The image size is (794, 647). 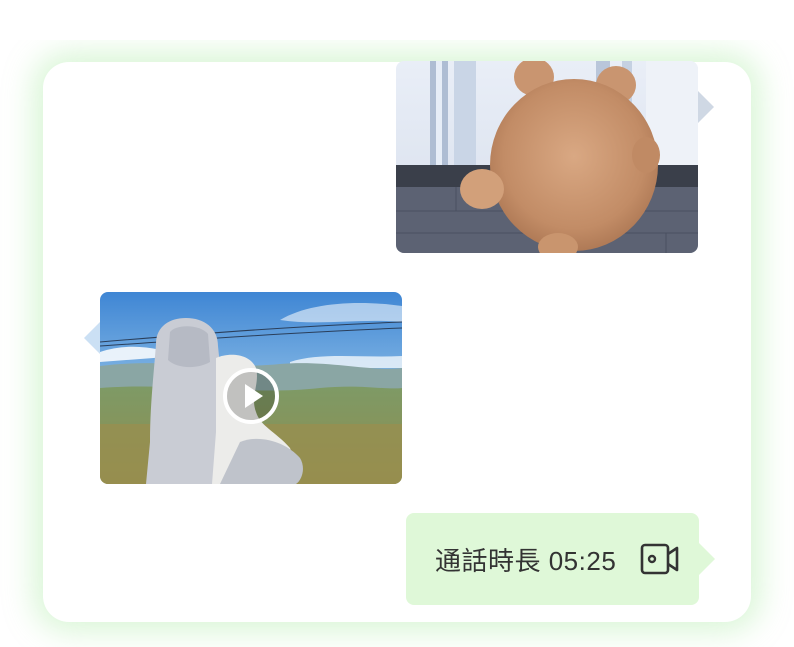 I want to click on bear-photo-image, so click(x=547, y=157).